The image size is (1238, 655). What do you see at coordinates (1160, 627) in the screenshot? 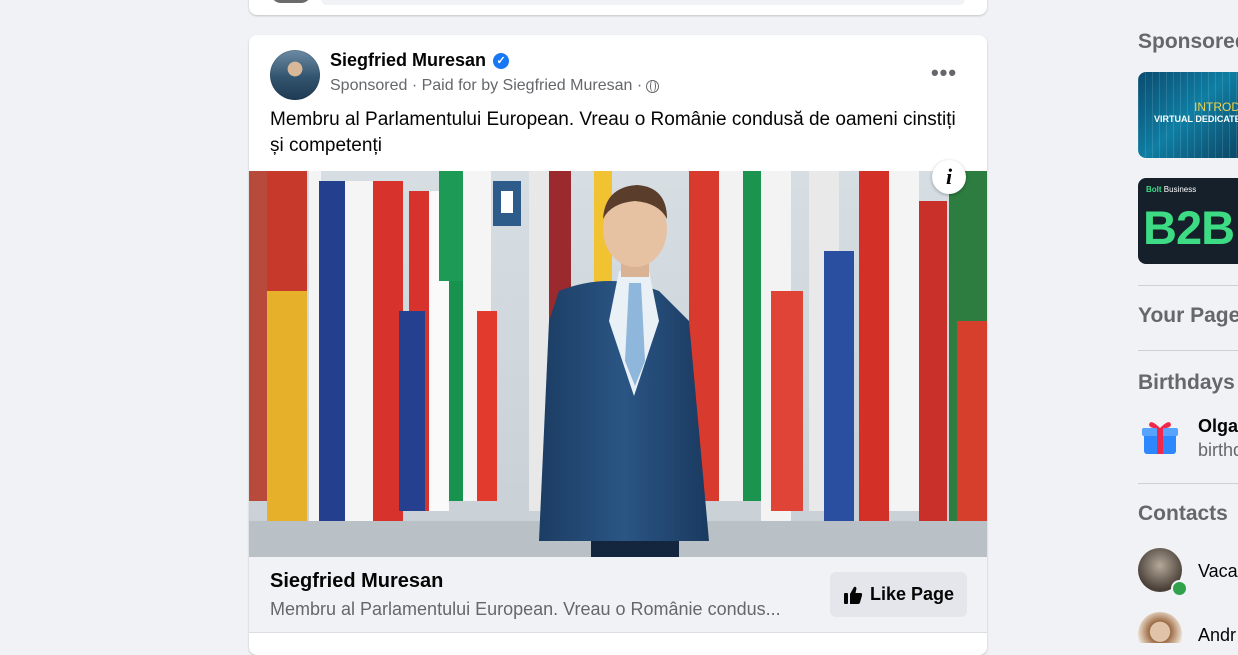
I see `contact-avatar` at bounding box center [1160, 627].